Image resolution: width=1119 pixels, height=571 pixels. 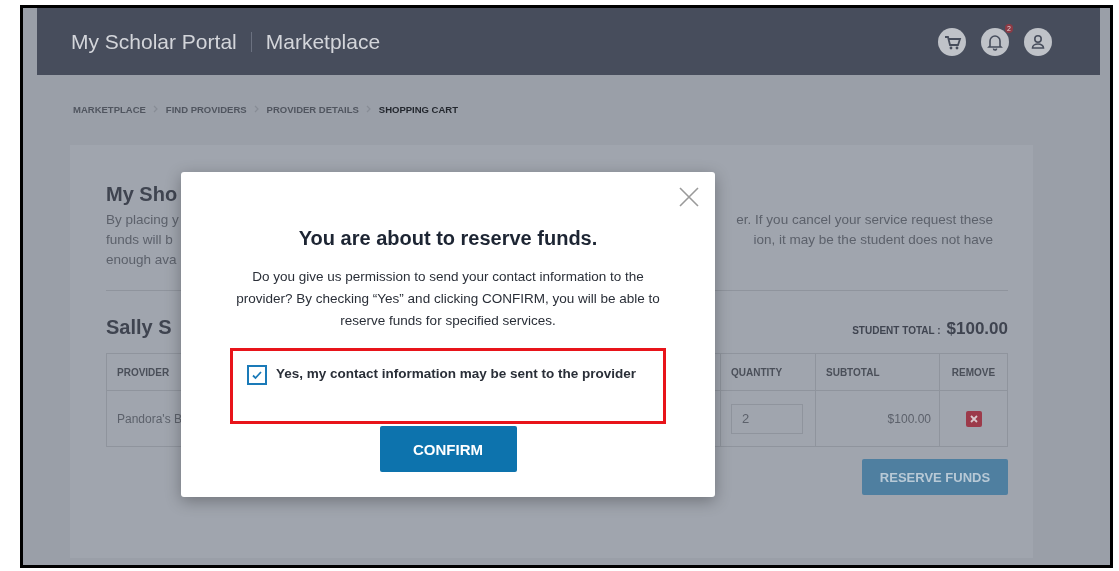 I want to click on breadcrumb-link: PROVIDER DETAILS, so click(x=312, y=109).